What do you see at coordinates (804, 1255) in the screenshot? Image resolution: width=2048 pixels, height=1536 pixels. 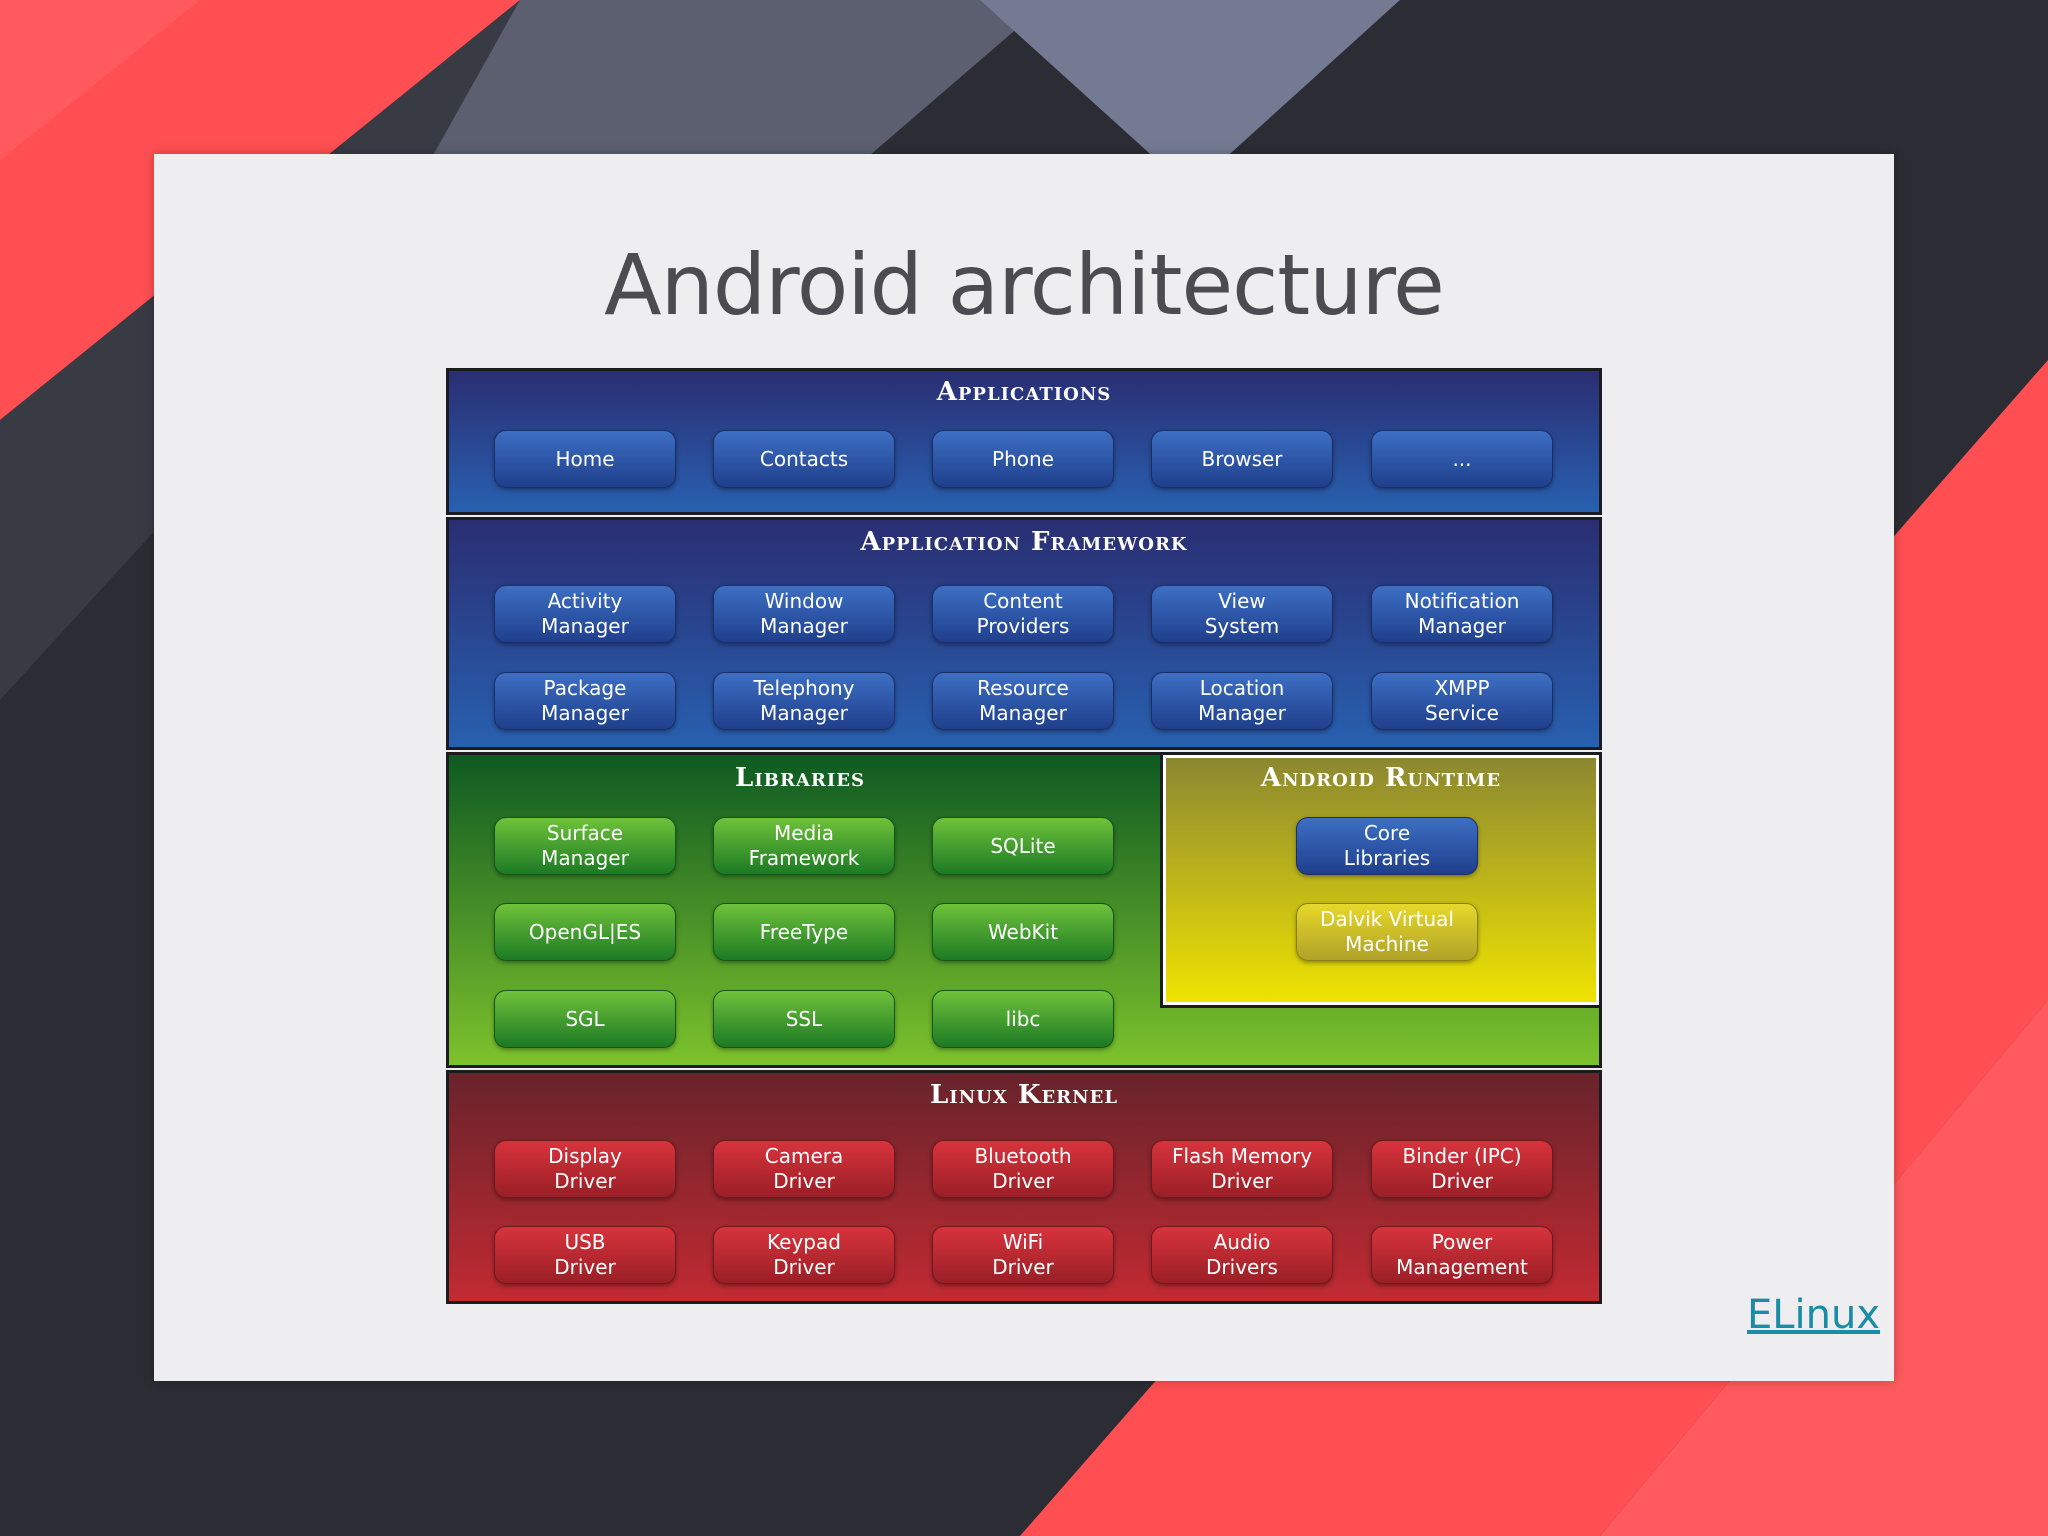 I see `keypad-driver-button: Keypad Driver` at bounding box center [804, 1255].